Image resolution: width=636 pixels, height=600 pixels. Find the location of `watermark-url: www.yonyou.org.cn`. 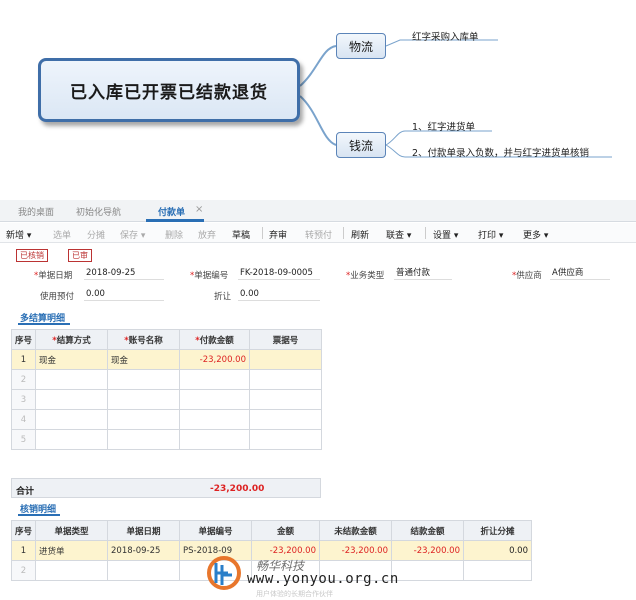

watermark-url: www.yonyou.org.cn is located at coordinates (323, 579).